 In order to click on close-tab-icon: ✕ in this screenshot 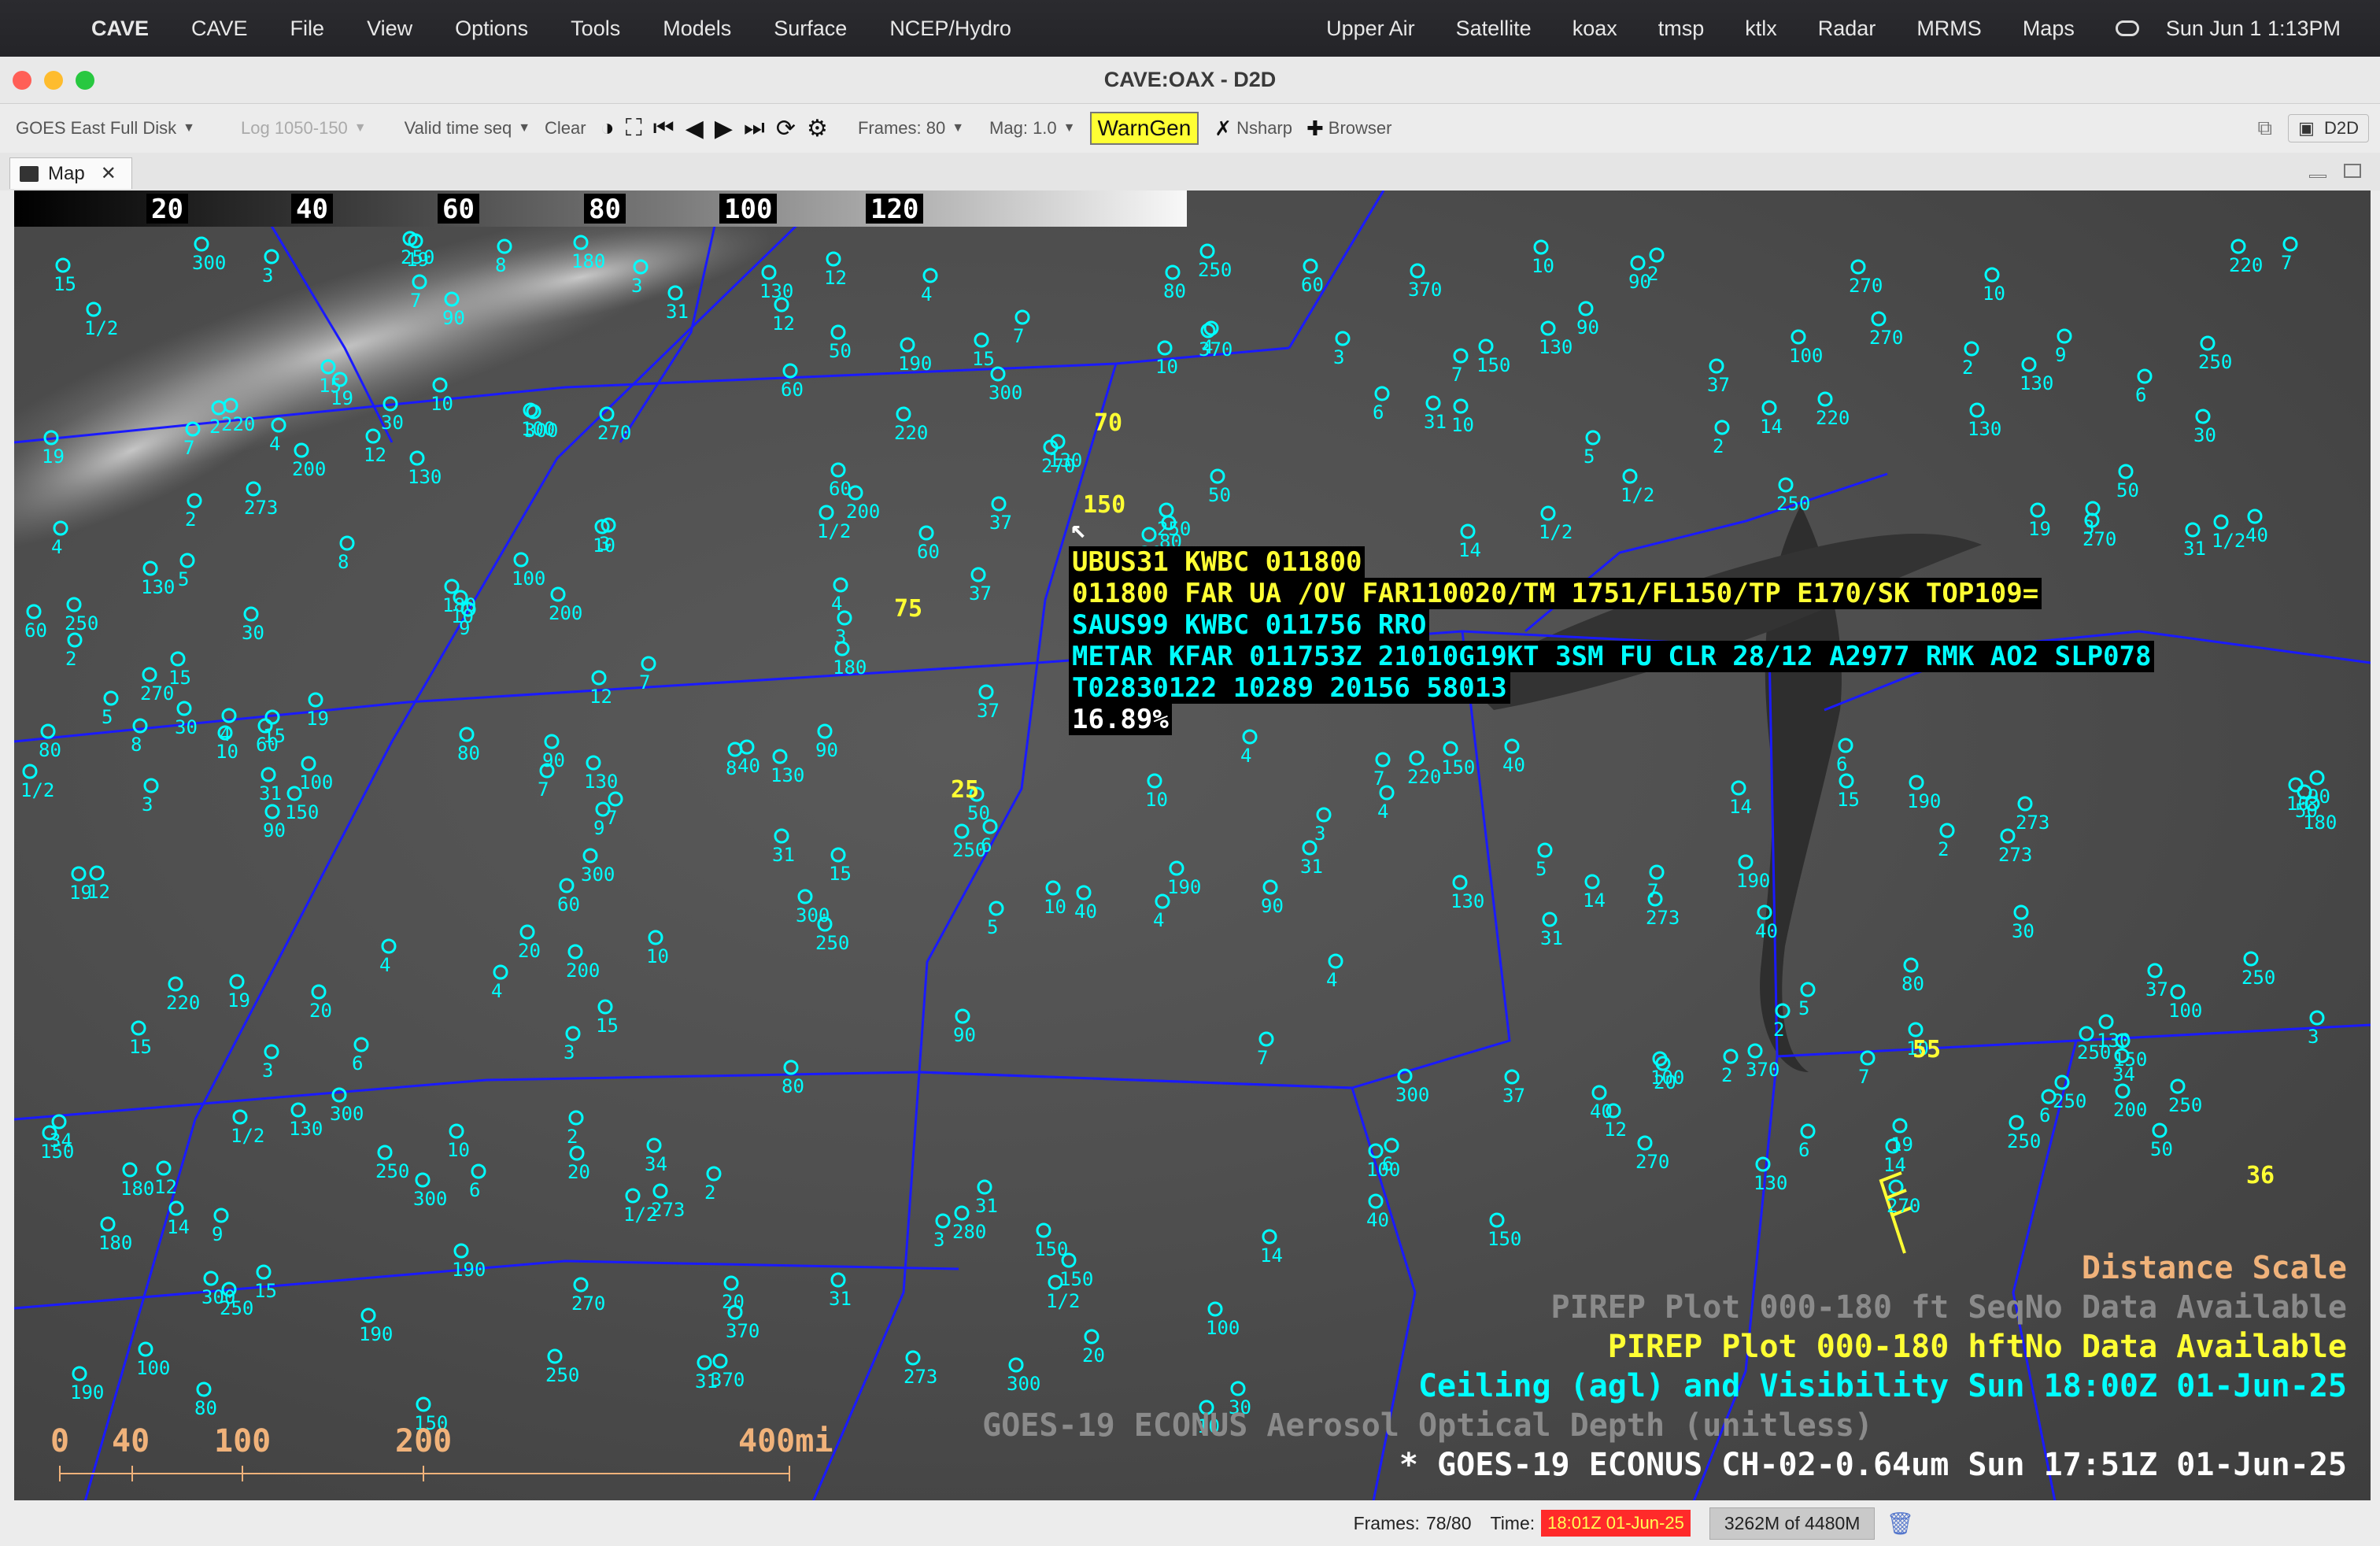, I will do `click(108, 173)`.